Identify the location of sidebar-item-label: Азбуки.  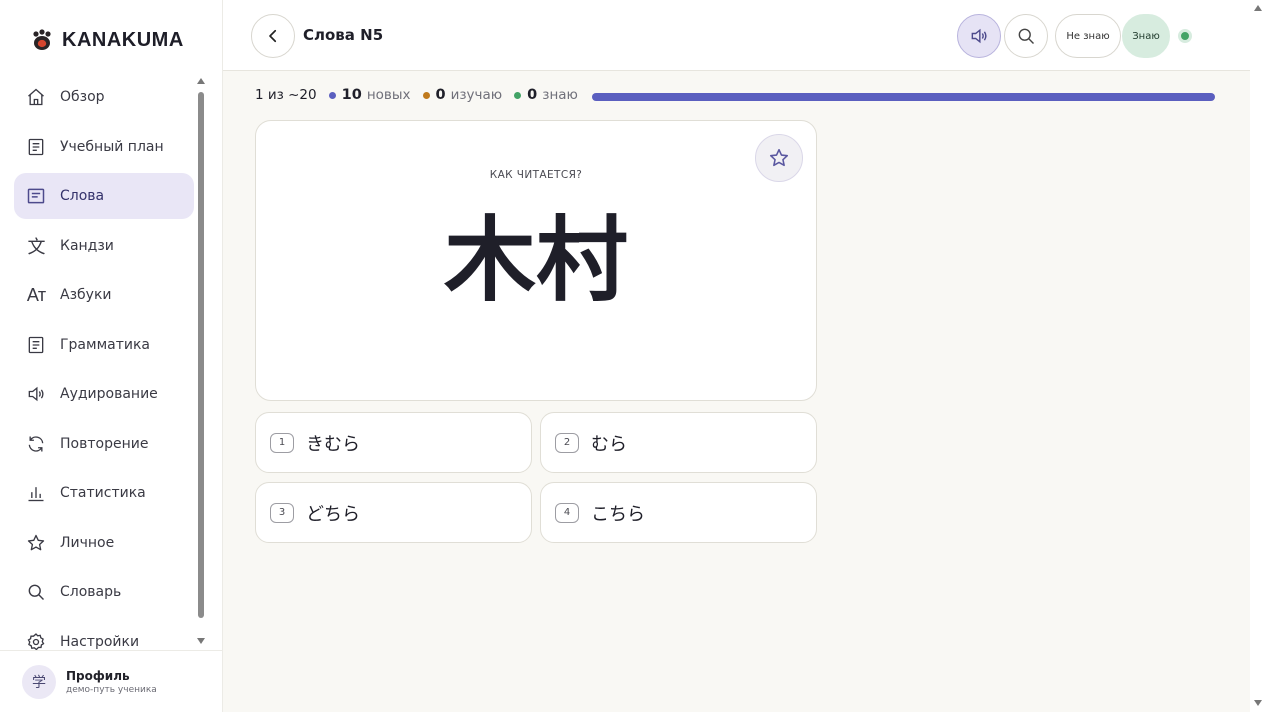
(86, 295).